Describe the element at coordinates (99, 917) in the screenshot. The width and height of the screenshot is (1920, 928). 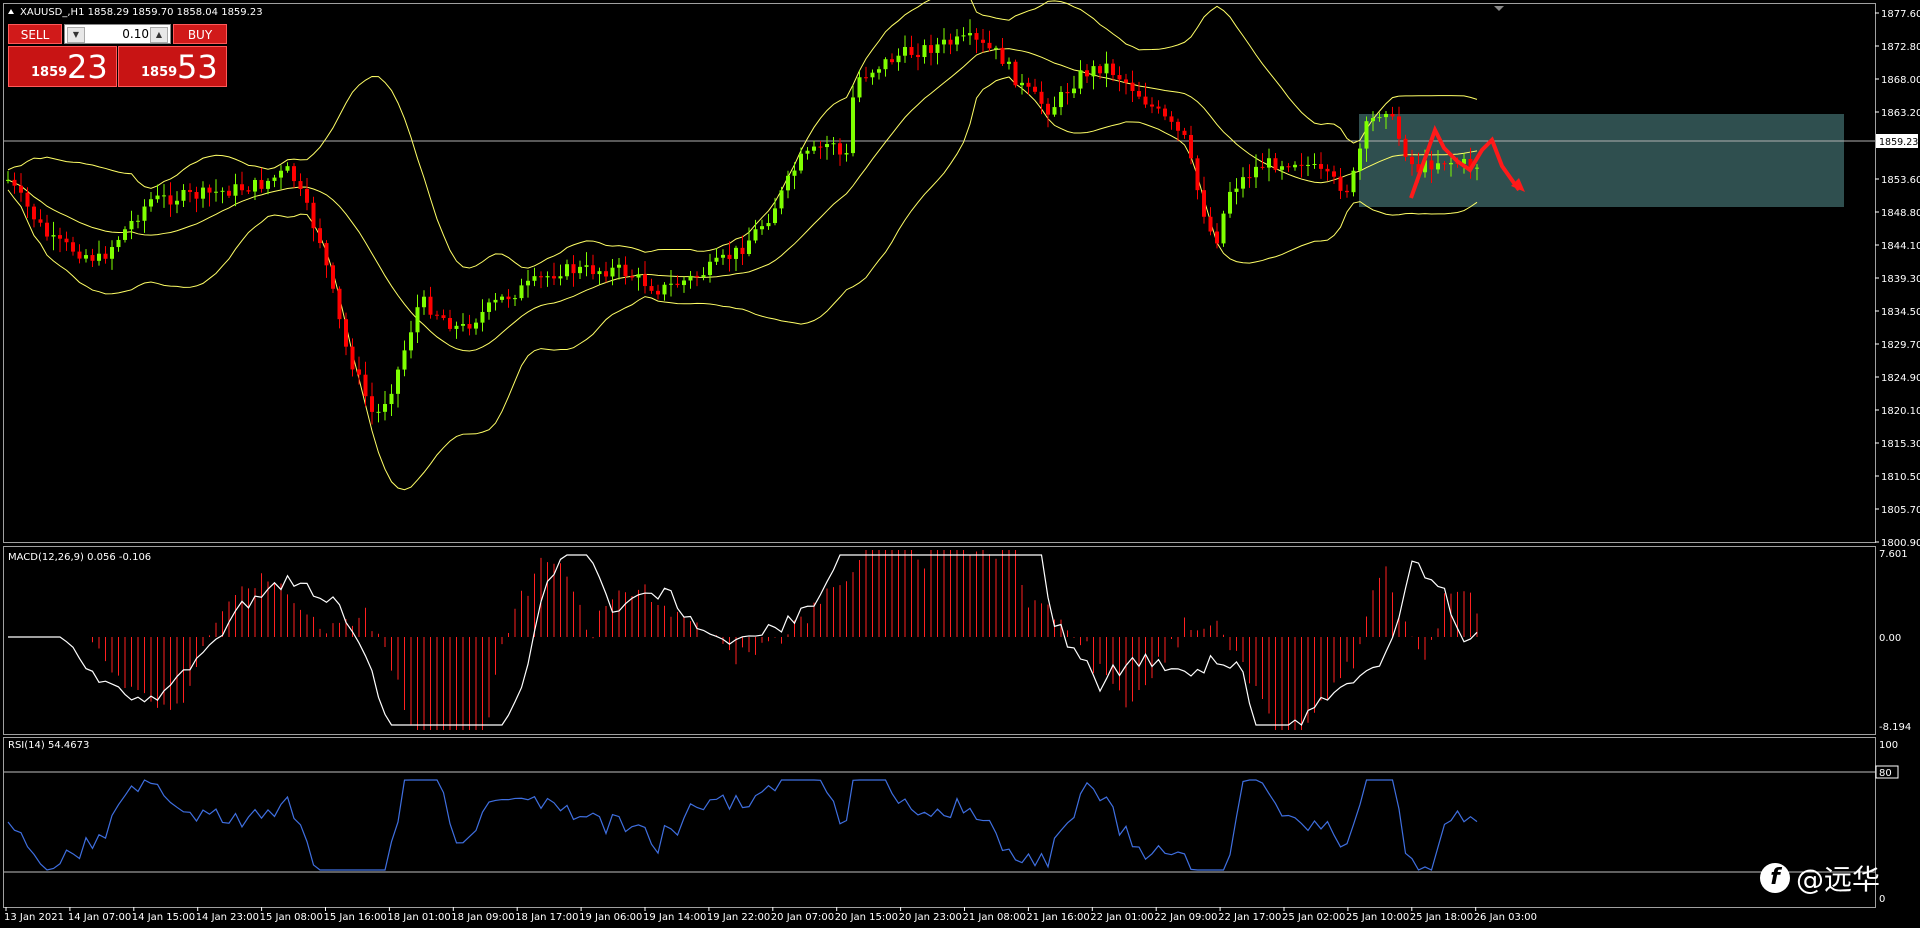
I see `time-tick-label: 14 Jan 07:00` at that location.